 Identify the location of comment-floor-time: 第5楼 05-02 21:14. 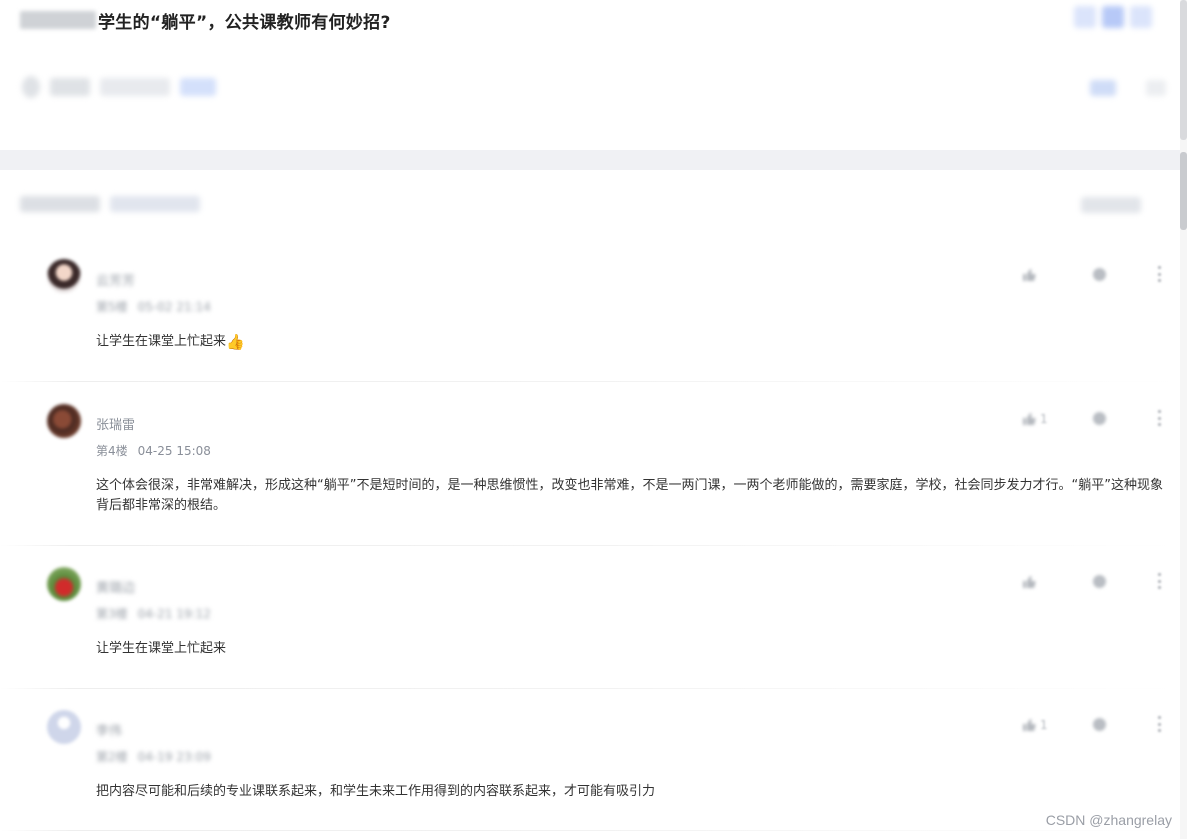
(153, 307).